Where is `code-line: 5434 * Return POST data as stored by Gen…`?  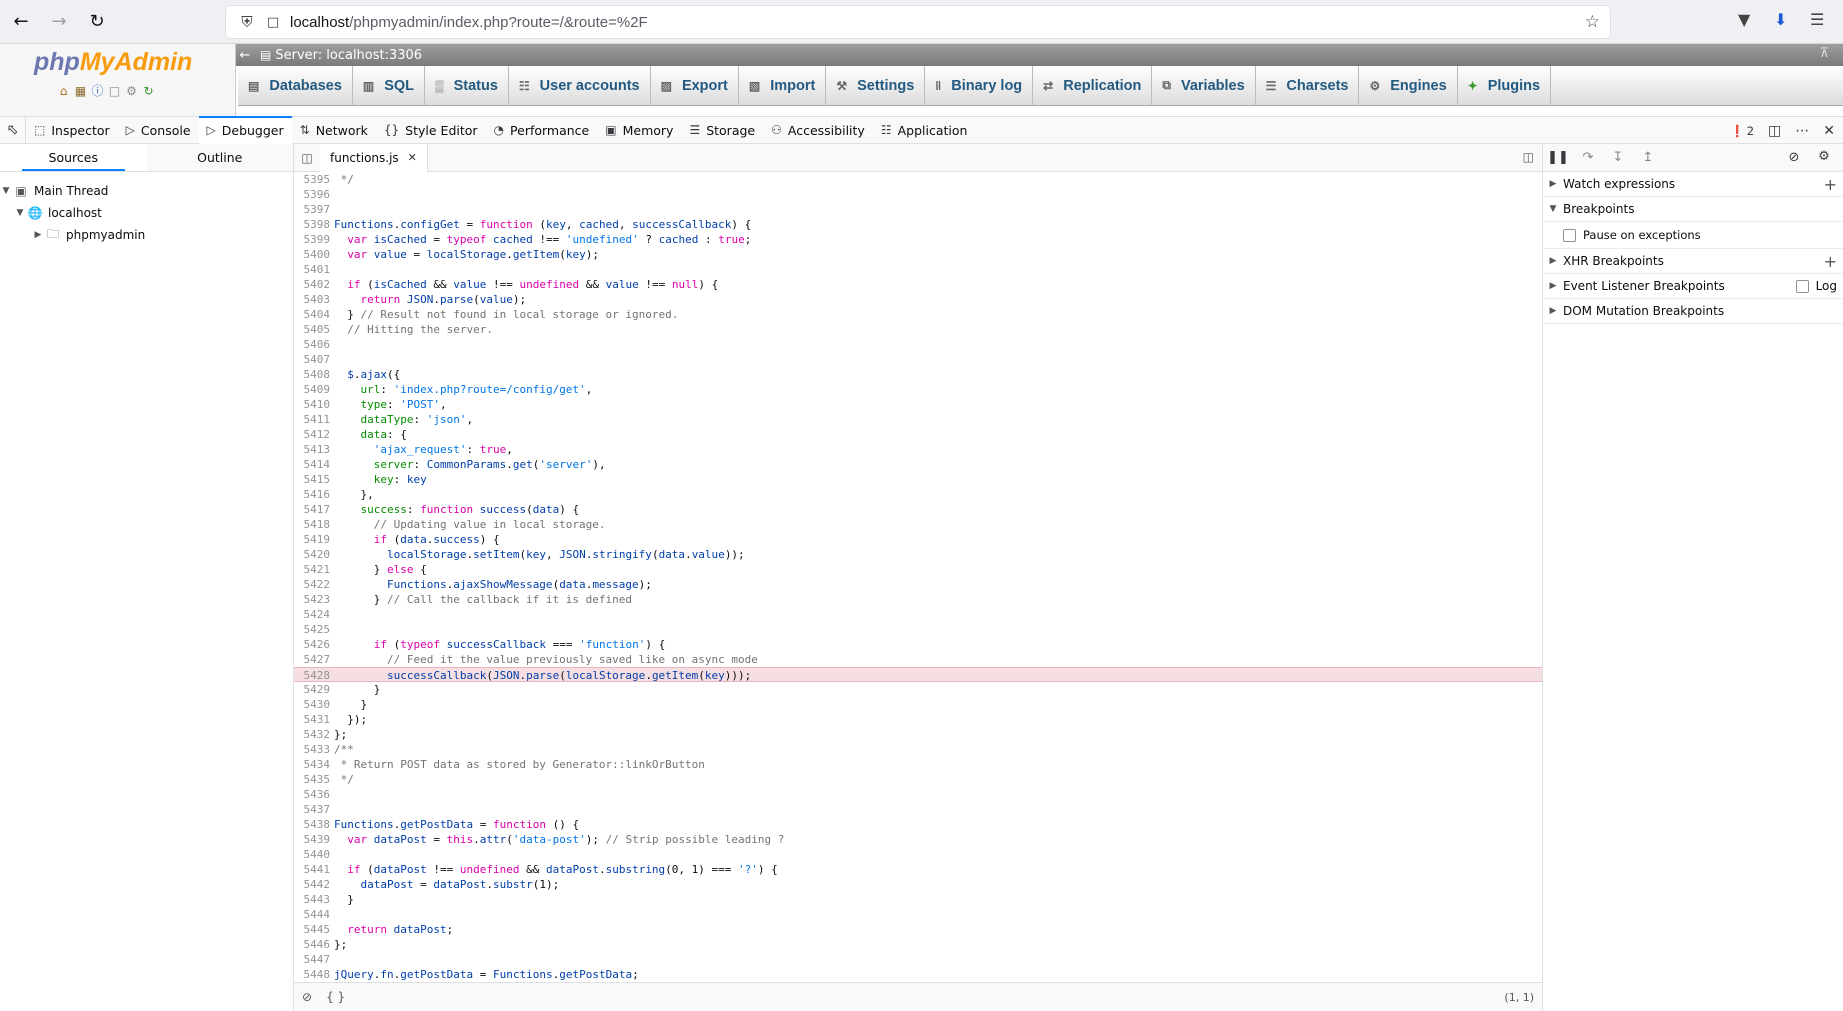 code-line: 5434 * Return POST data as stored by Gen… is located at coordinates (918, 764).